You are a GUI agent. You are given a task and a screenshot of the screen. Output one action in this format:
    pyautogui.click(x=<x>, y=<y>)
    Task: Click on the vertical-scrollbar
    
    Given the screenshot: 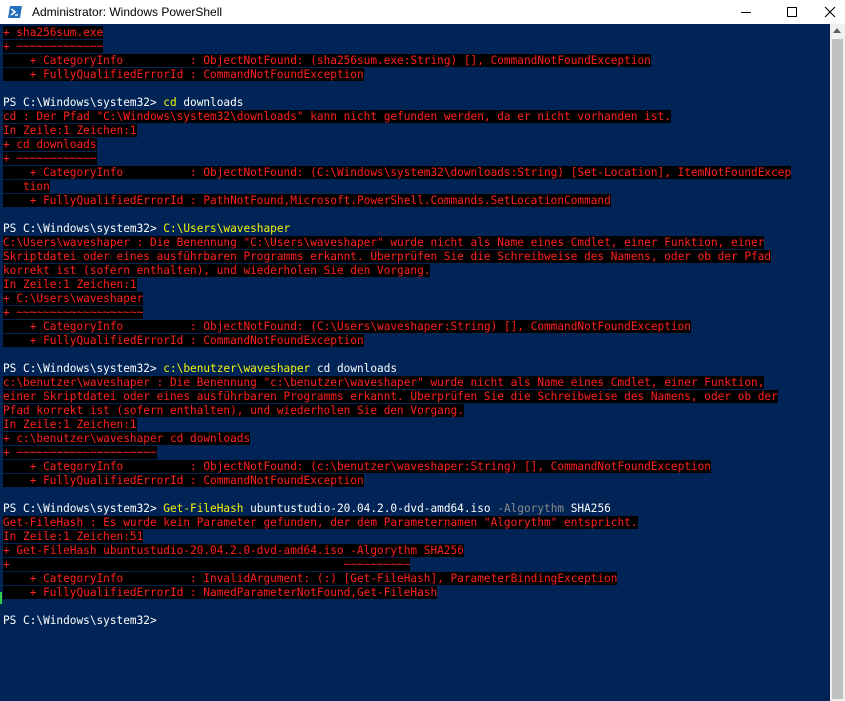 What is the action you would take?
    pyautogui.click(x=837, y=362)
    